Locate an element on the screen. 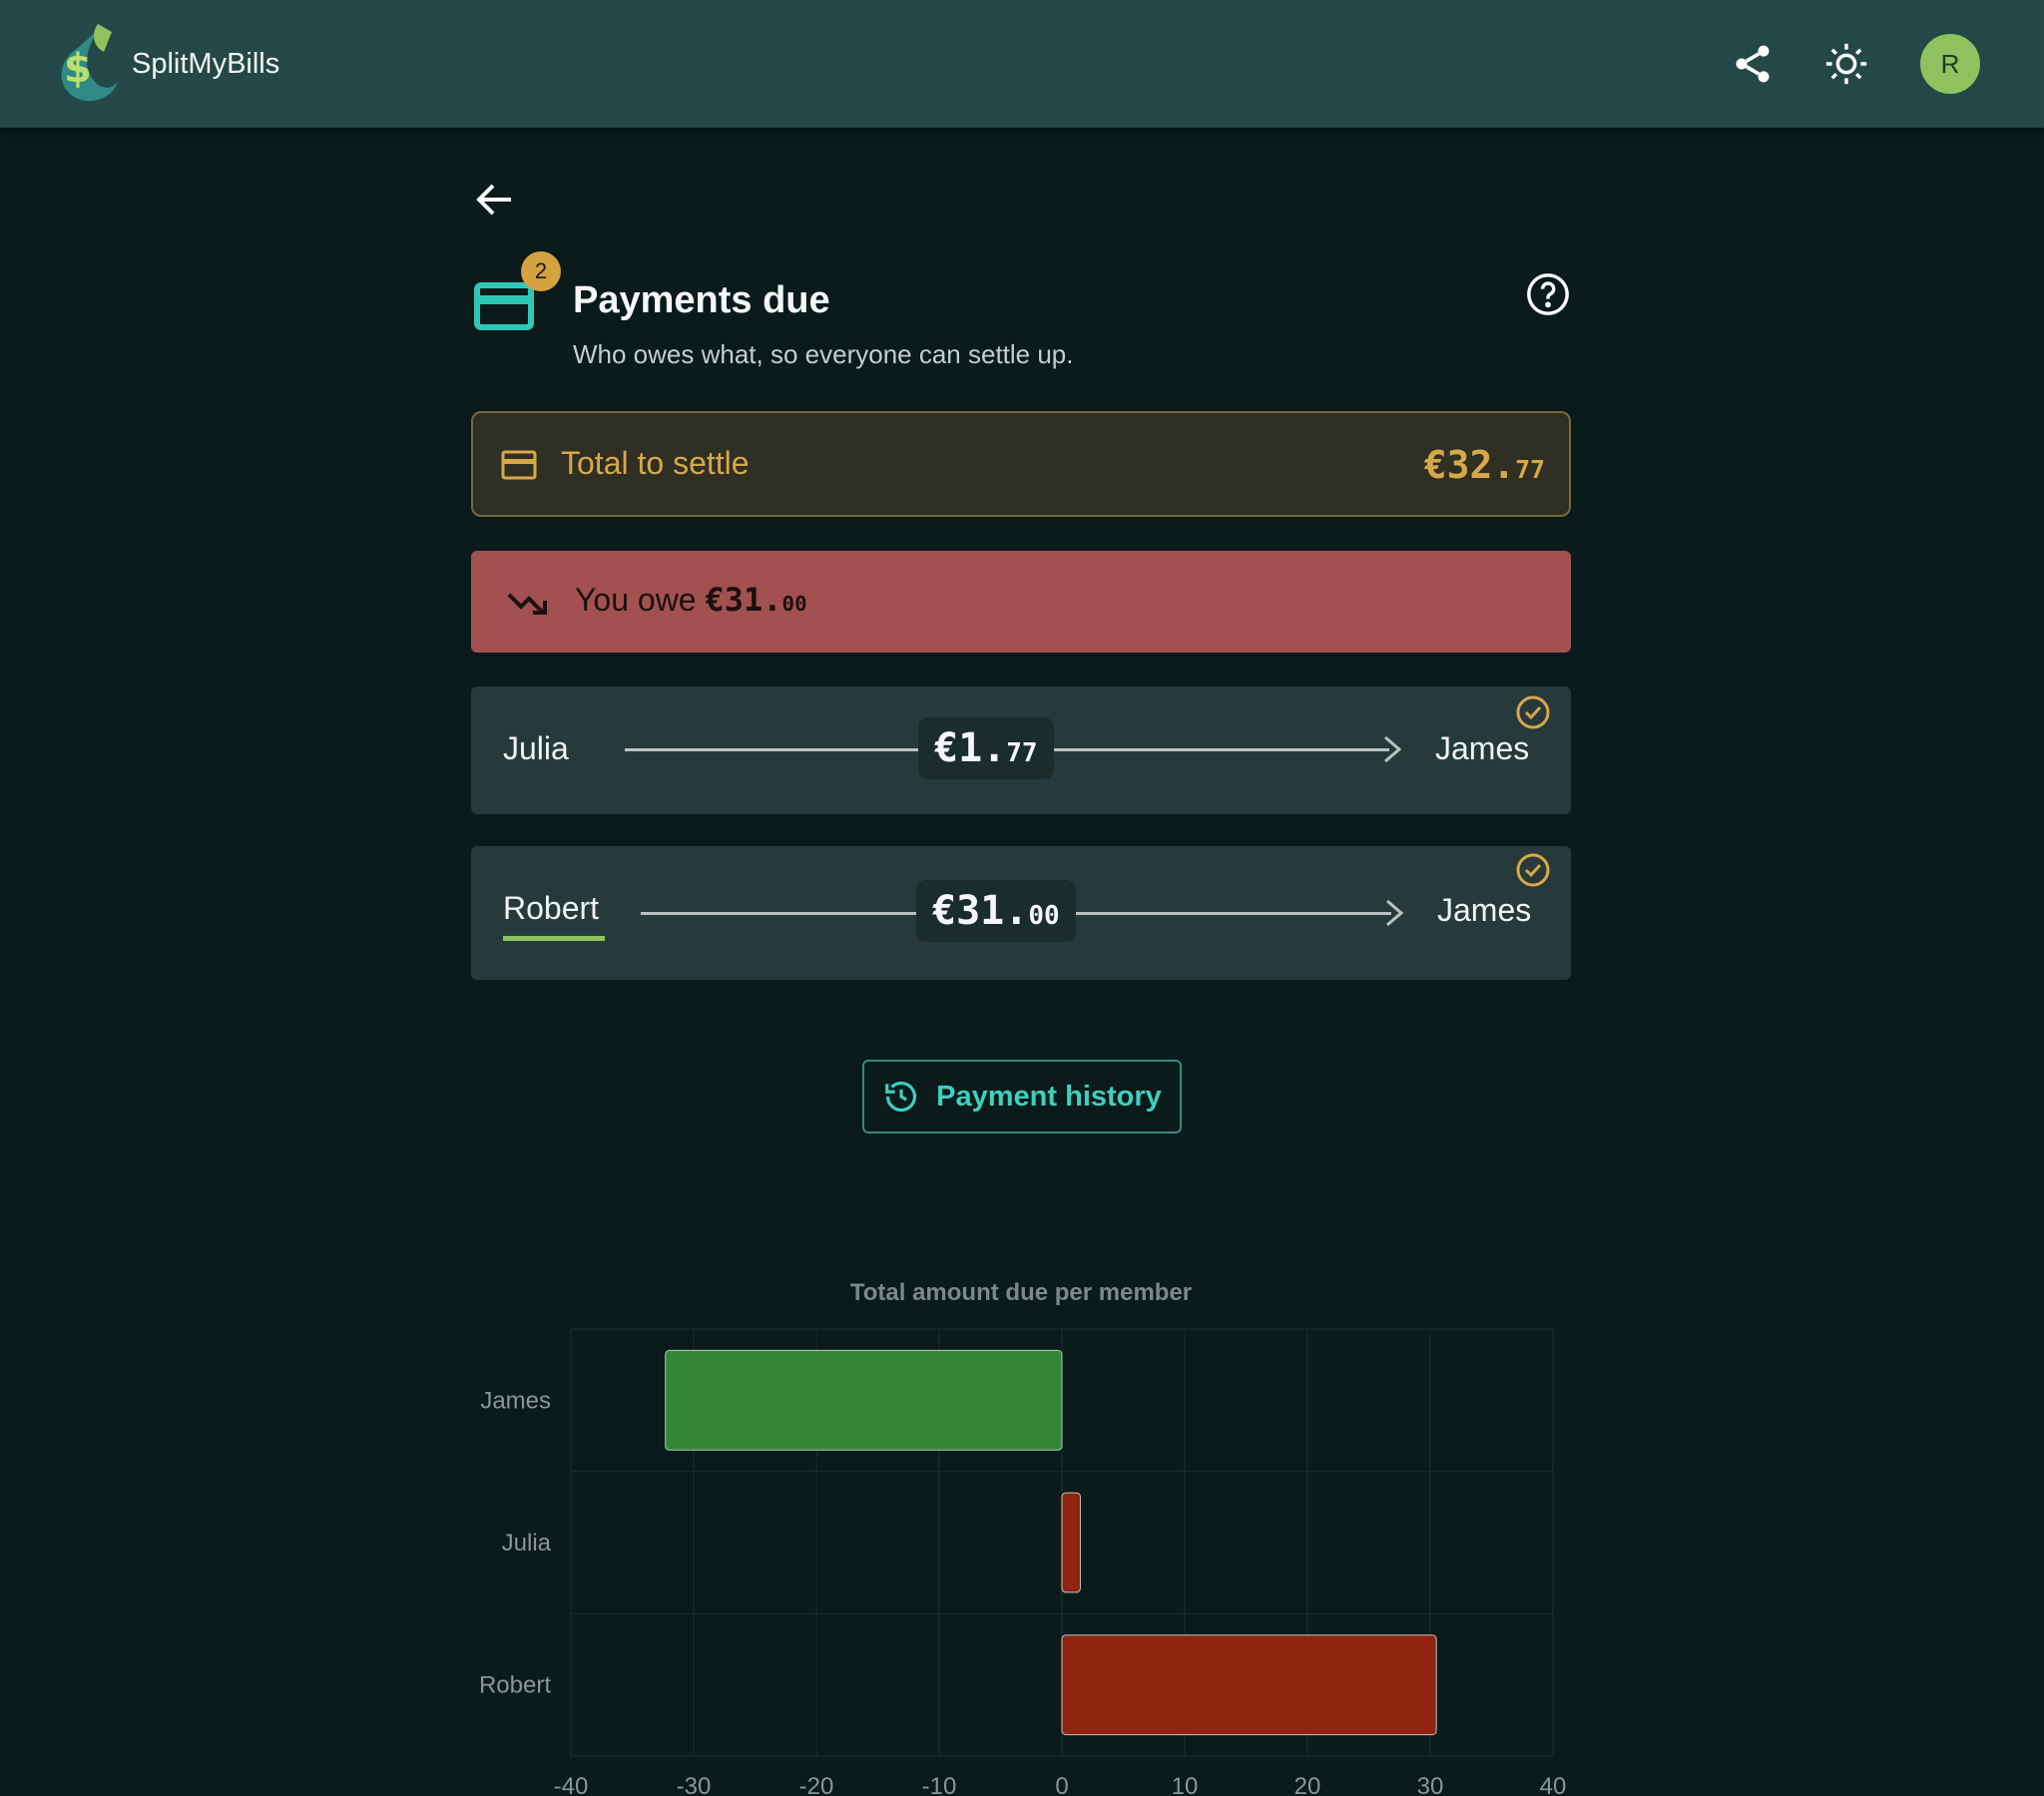 The image size is (2044, 1796). share-icon is located at coordinates (1753, 64).